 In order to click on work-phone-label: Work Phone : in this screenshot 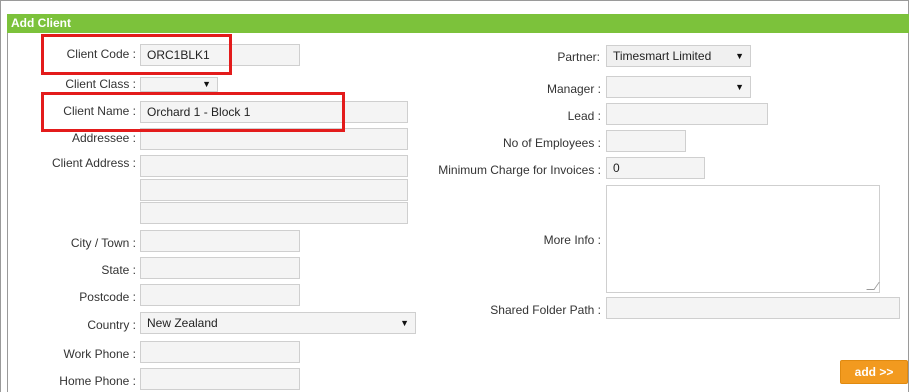, I will do `click(99, 354)`.